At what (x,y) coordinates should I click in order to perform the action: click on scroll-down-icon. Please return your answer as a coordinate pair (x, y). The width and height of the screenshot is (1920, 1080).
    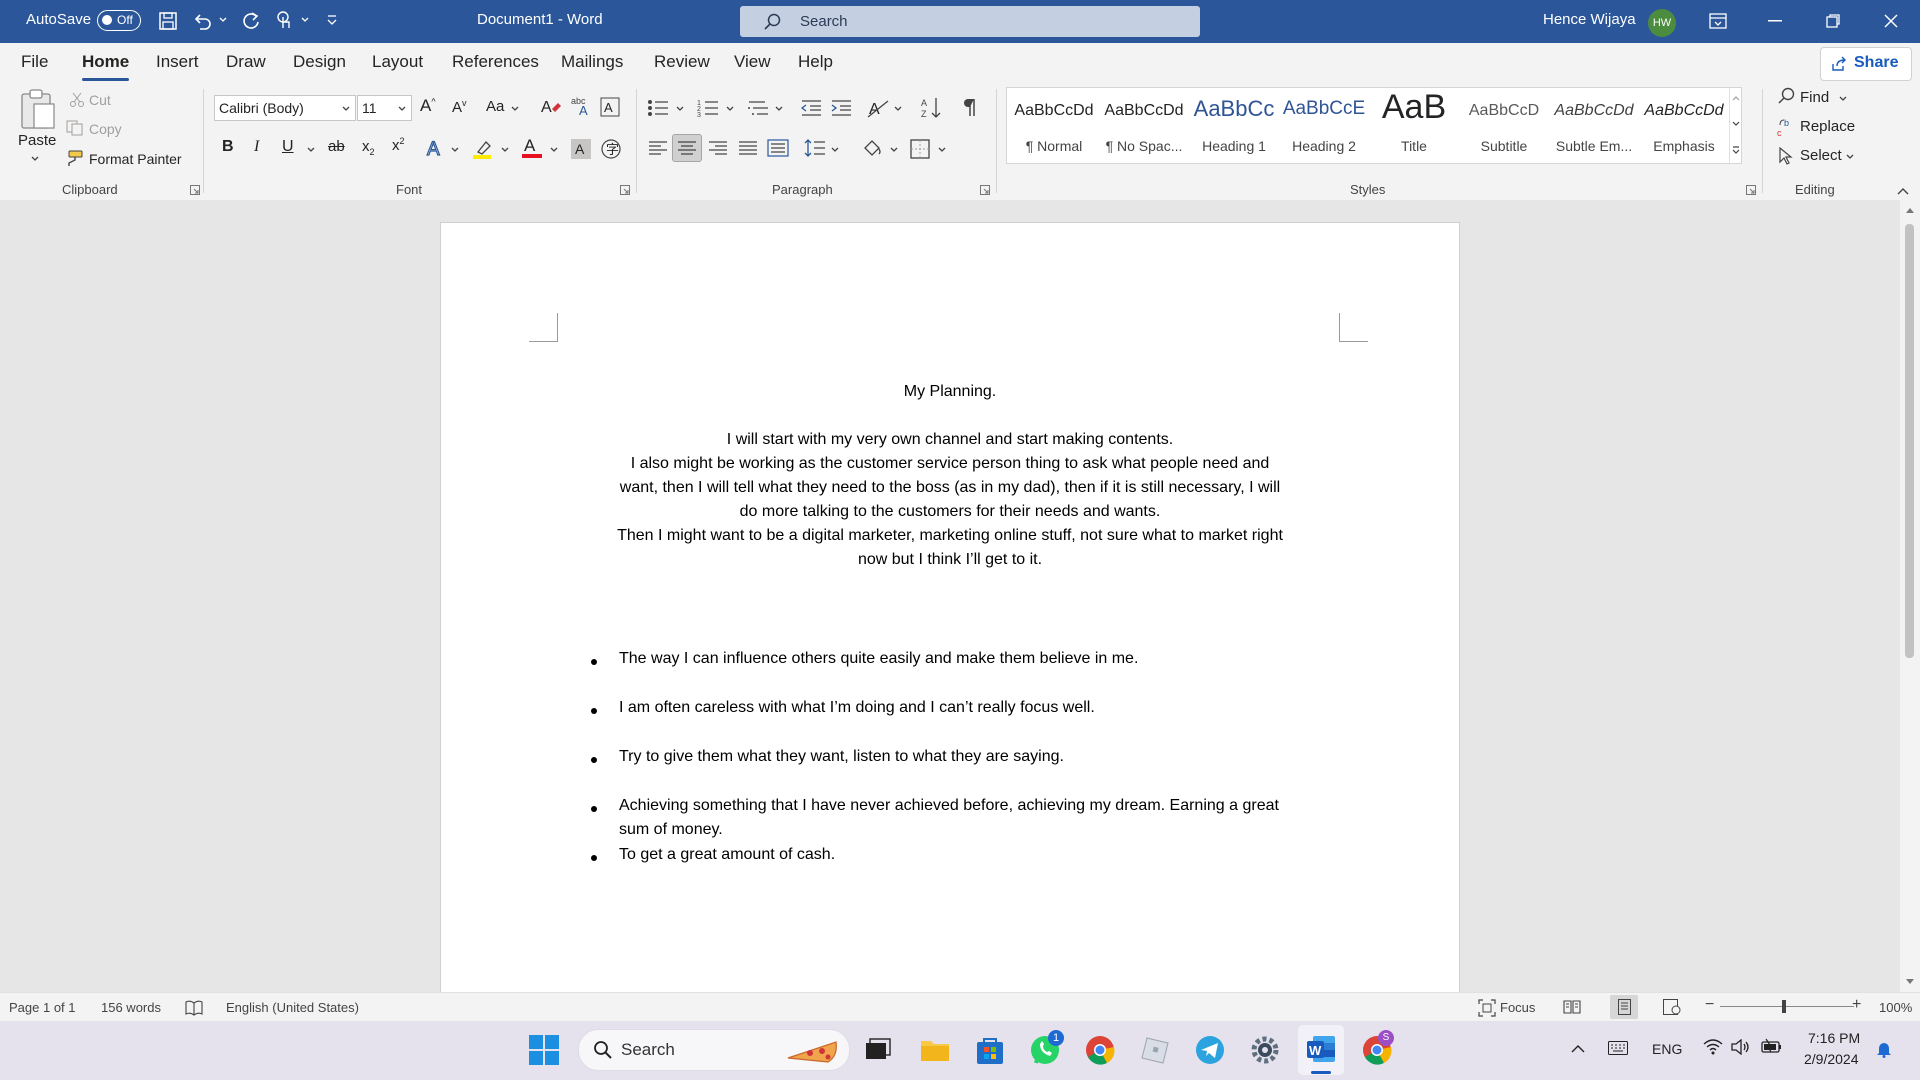
    Looking at the image, I should click on (1910, 982).